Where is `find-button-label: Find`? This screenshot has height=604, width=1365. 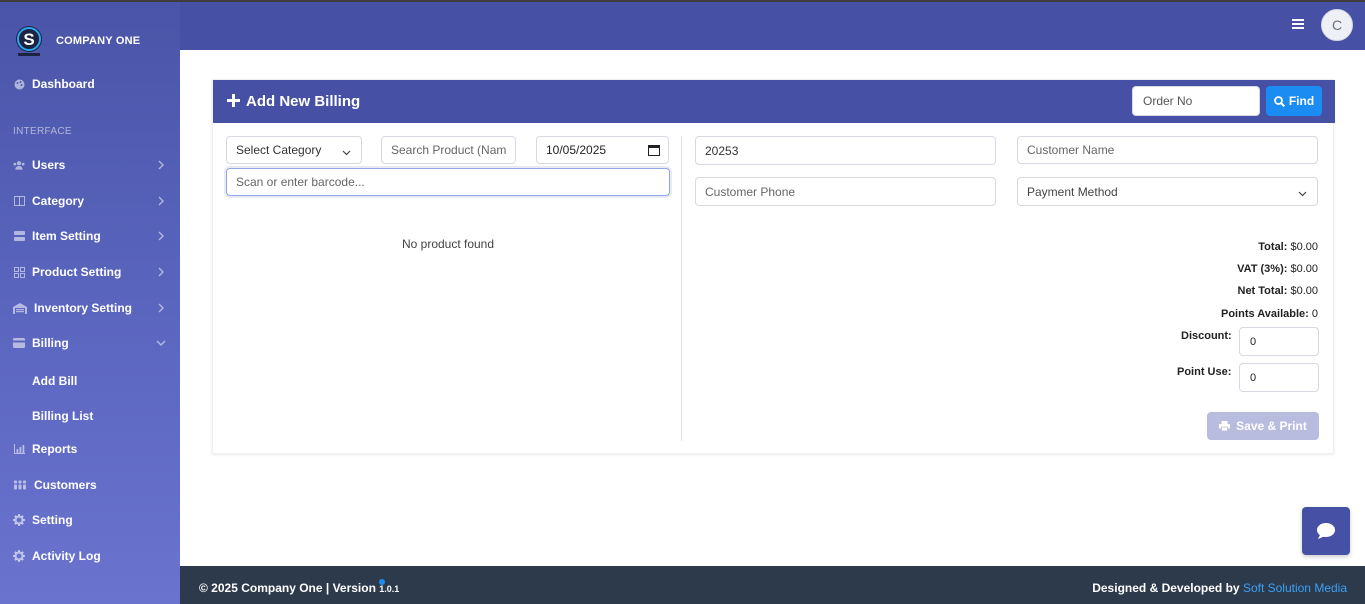
find-button-label: Find is located at coordinates (1301, 101).